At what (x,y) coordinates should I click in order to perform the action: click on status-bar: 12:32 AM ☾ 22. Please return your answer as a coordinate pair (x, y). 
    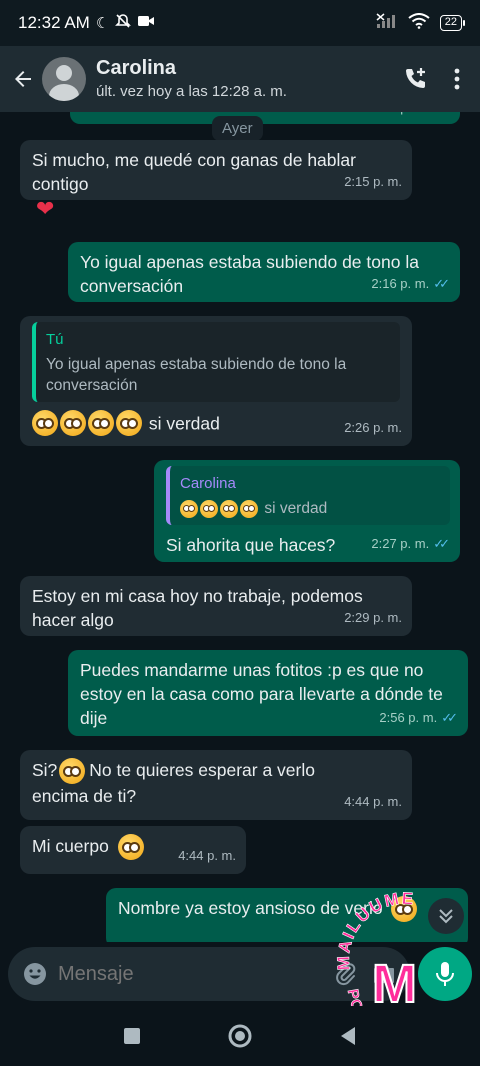
    Looking at the image, I should click on (240, 23).